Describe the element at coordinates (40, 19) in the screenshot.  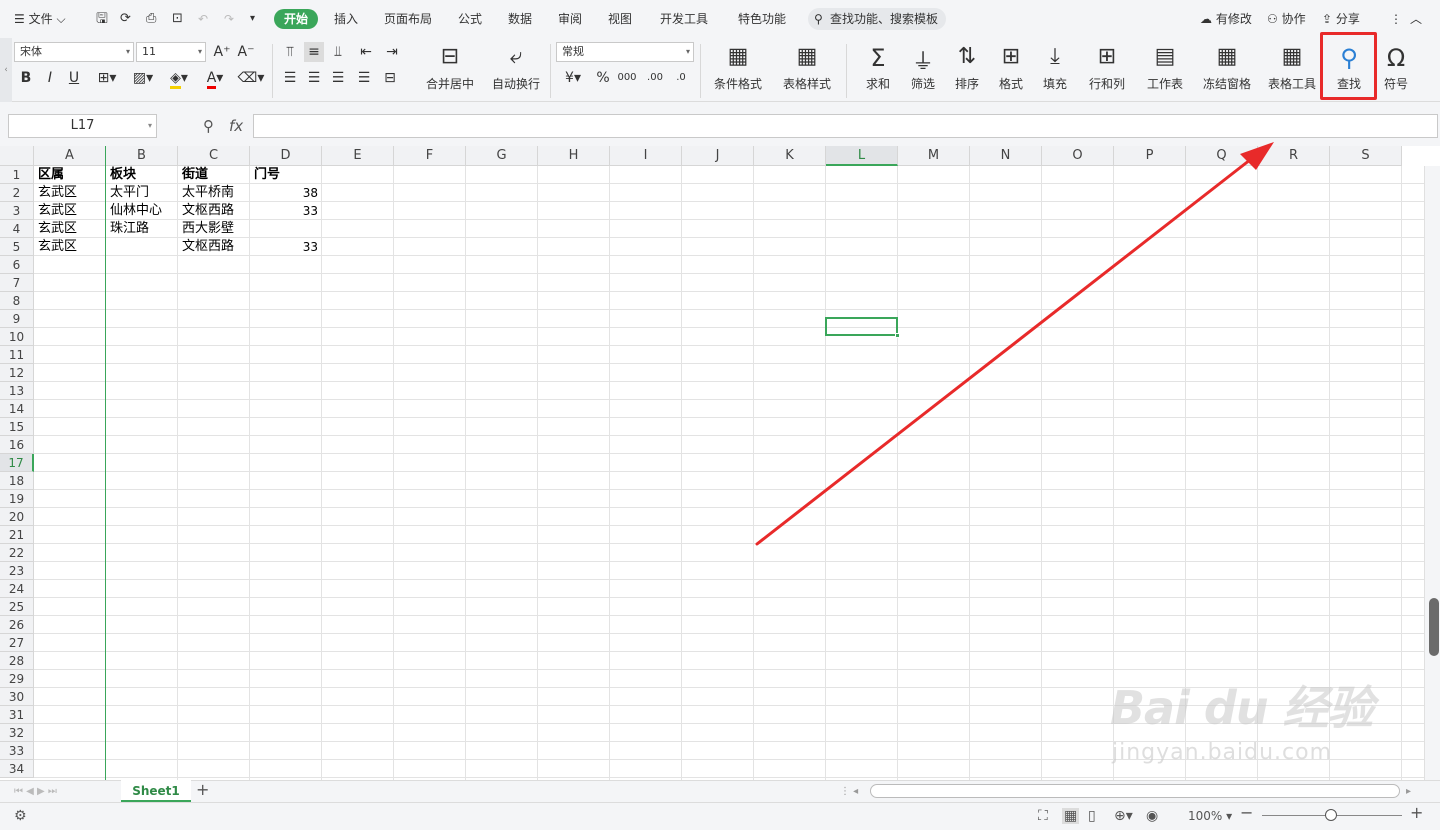
I see `file-menu: ☰ 文件 ⌵` at that location.